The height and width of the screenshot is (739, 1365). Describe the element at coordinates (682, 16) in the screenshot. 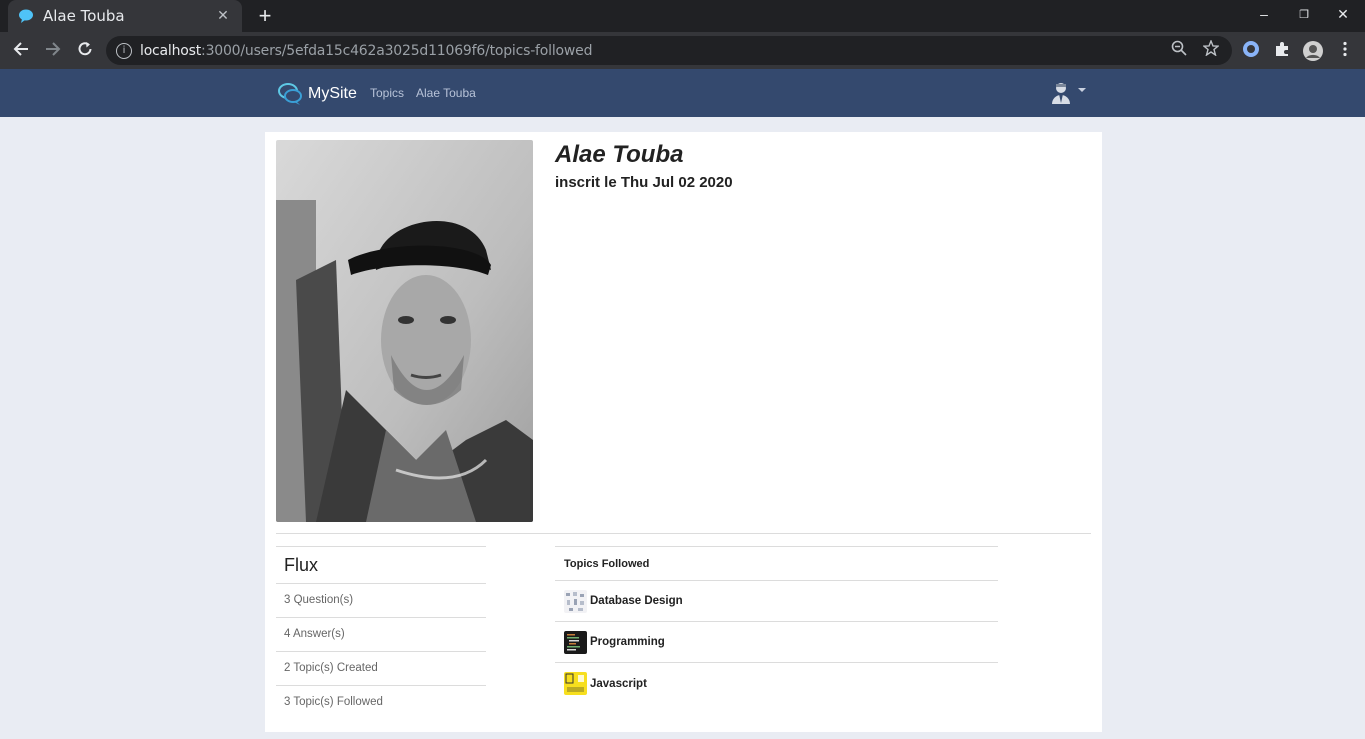

I see `browser-tab-bar: Alae Touba ✕ + – ❐ ✕` at that location.